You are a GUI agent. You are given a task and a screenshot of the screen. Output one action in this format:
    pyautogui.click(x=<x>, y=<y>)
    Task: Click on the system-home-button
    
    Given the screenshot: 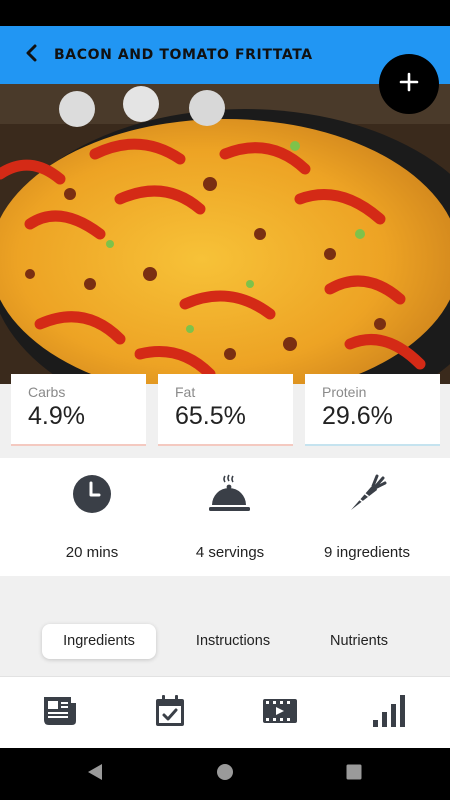 What is the action you would take?
    pyautogui.click(x=225, y=774)
    